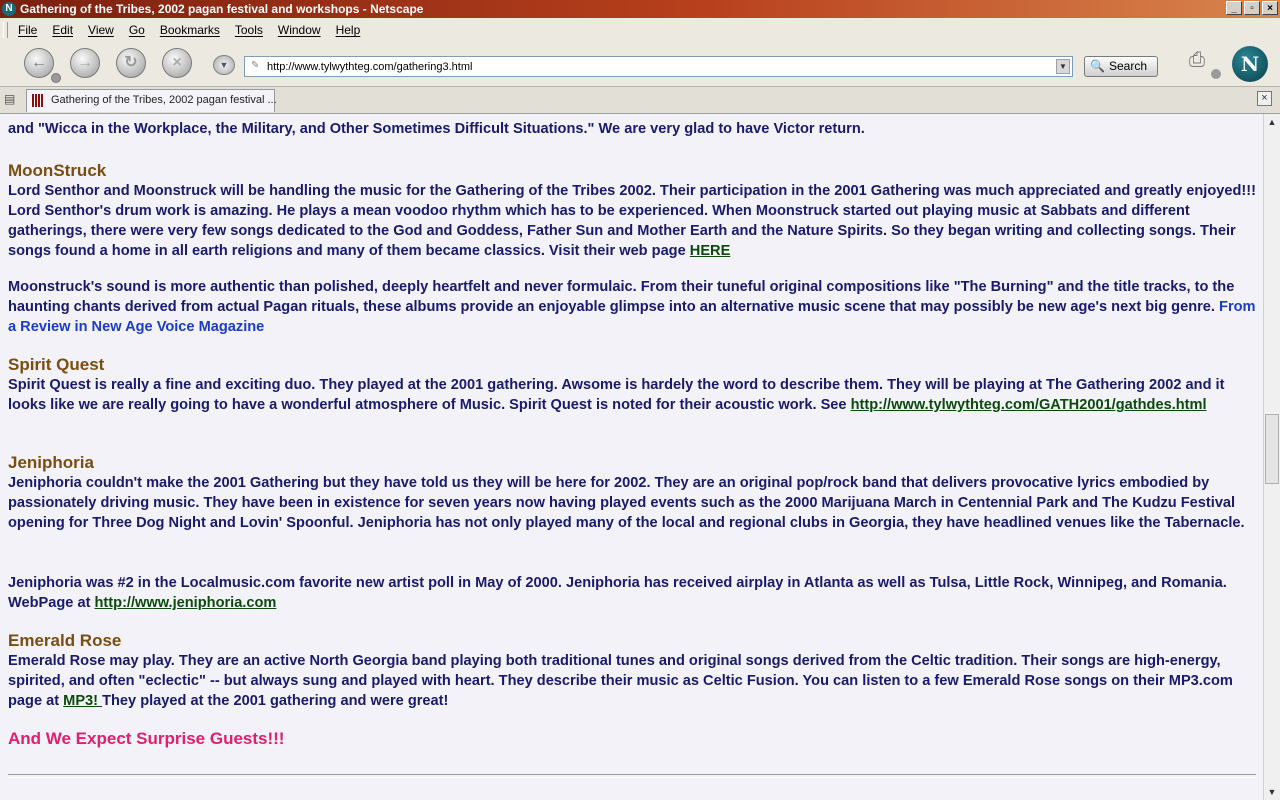  I want to click on surprise-guests: And We Expect Surprise Guests!!!, so click(146, 738).